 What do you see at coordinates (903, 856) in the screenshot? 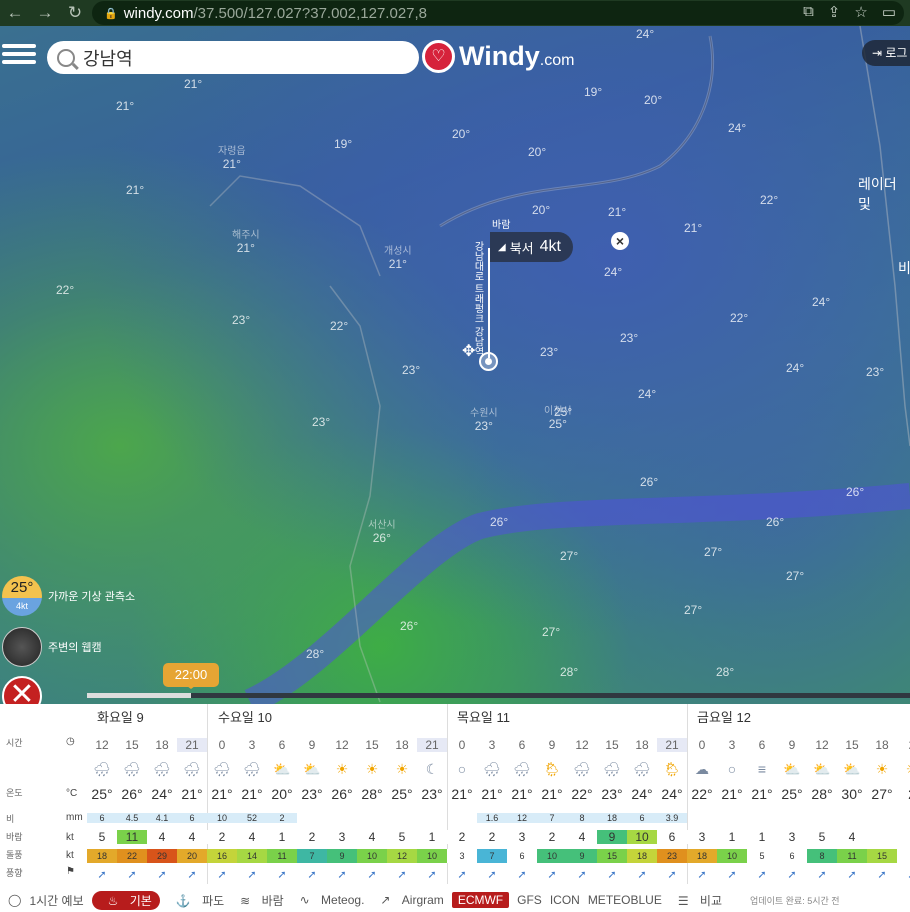
I see `gust-cell` at bounding box center [903, 856].